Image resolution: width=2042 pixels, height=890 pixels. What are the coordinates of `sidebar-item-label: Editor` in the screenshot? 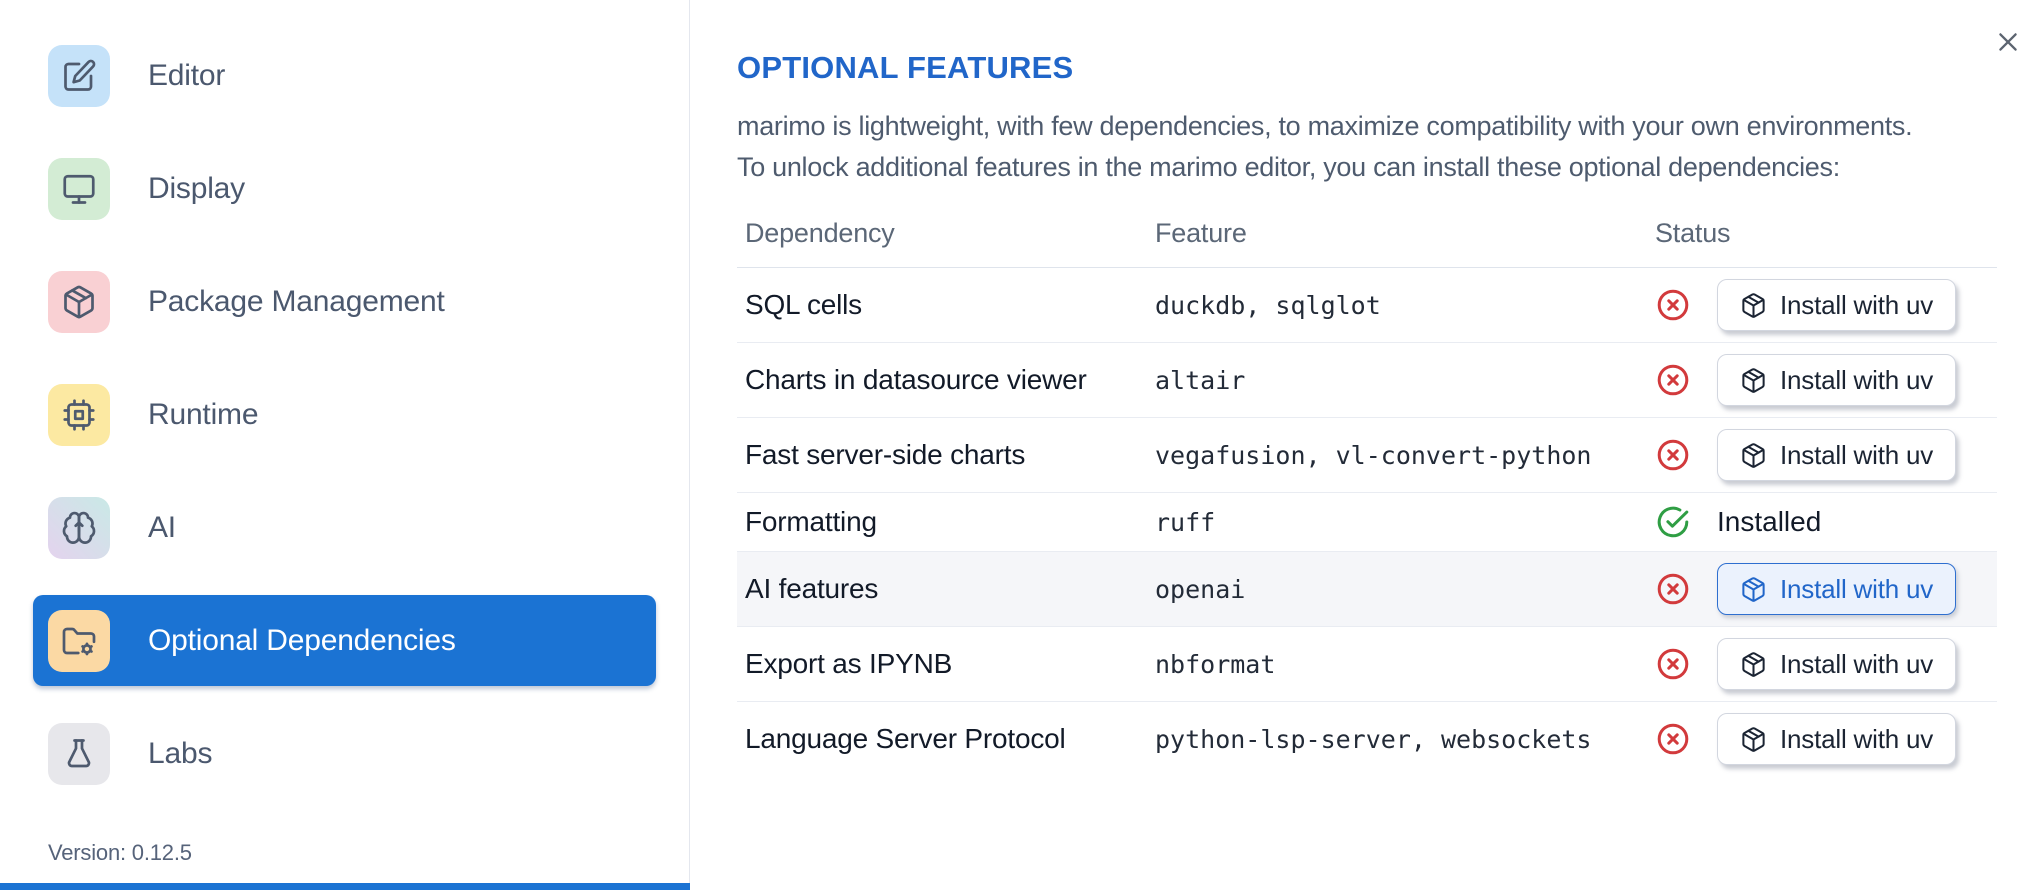 It's located at (187, 75).